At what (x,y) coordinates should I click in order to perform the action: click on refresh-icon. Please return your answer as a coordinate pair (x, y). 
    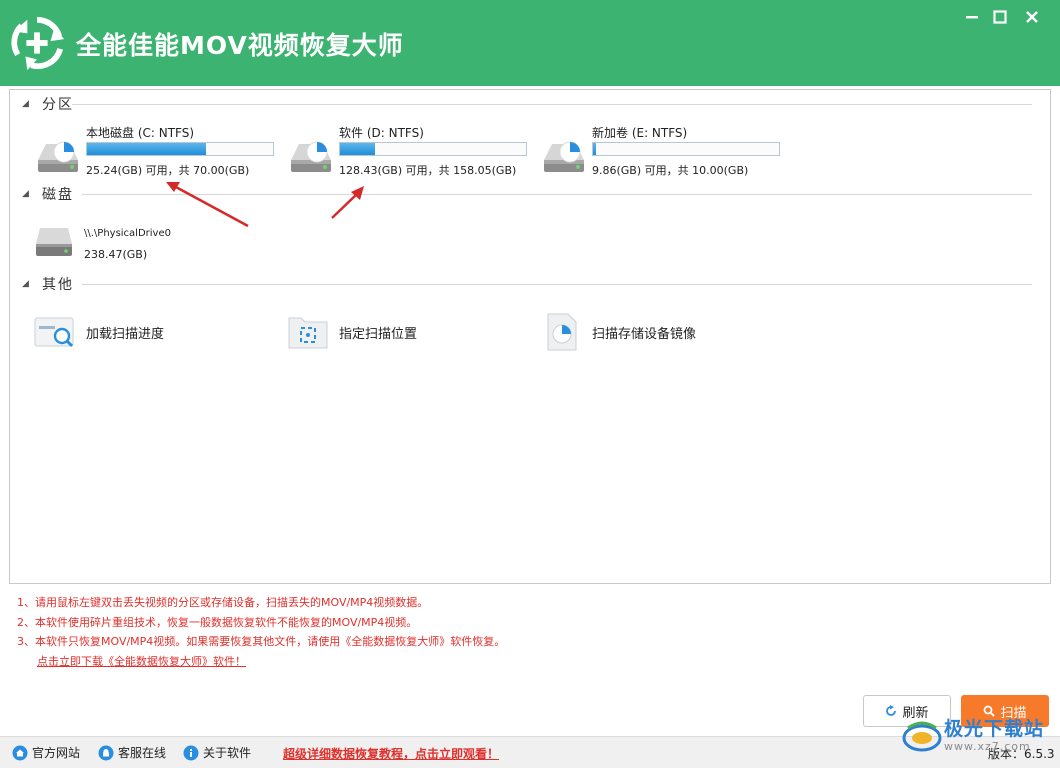
    Looking at the image, I should click on (891, 710).